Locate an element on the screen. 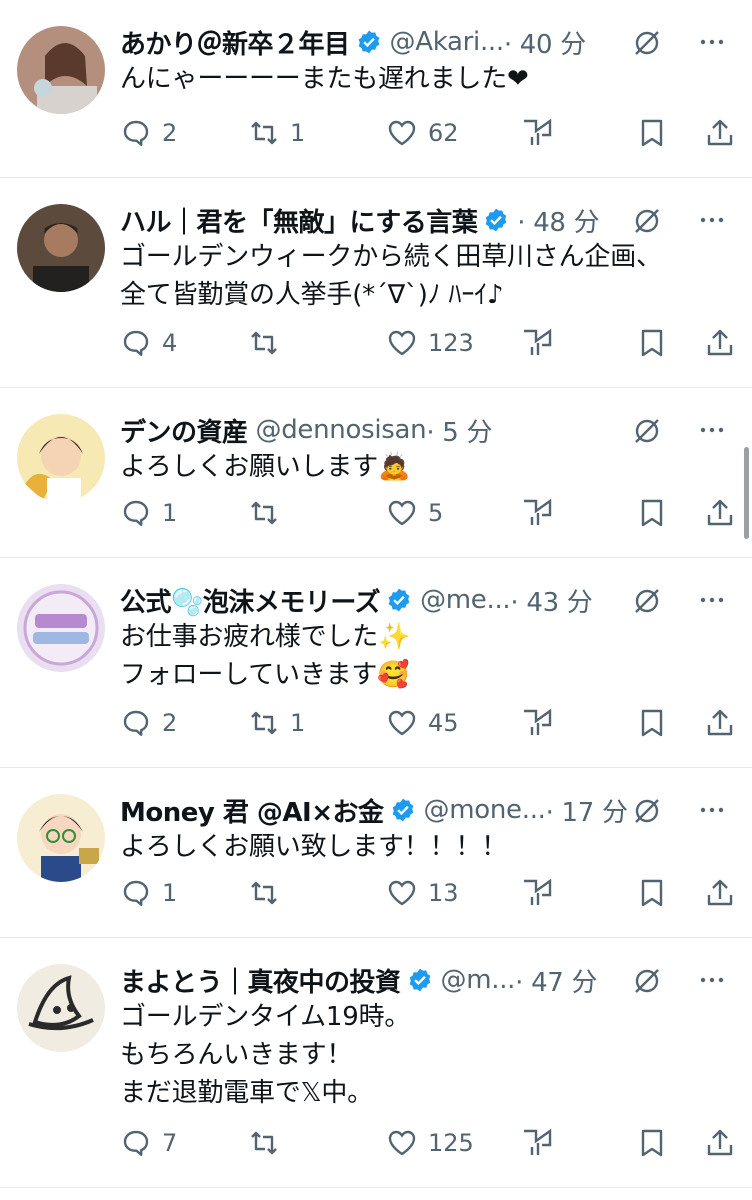 The width and height of the screenshot is (752, 1200). like-count: 45 is located at coordinates (443, 723).